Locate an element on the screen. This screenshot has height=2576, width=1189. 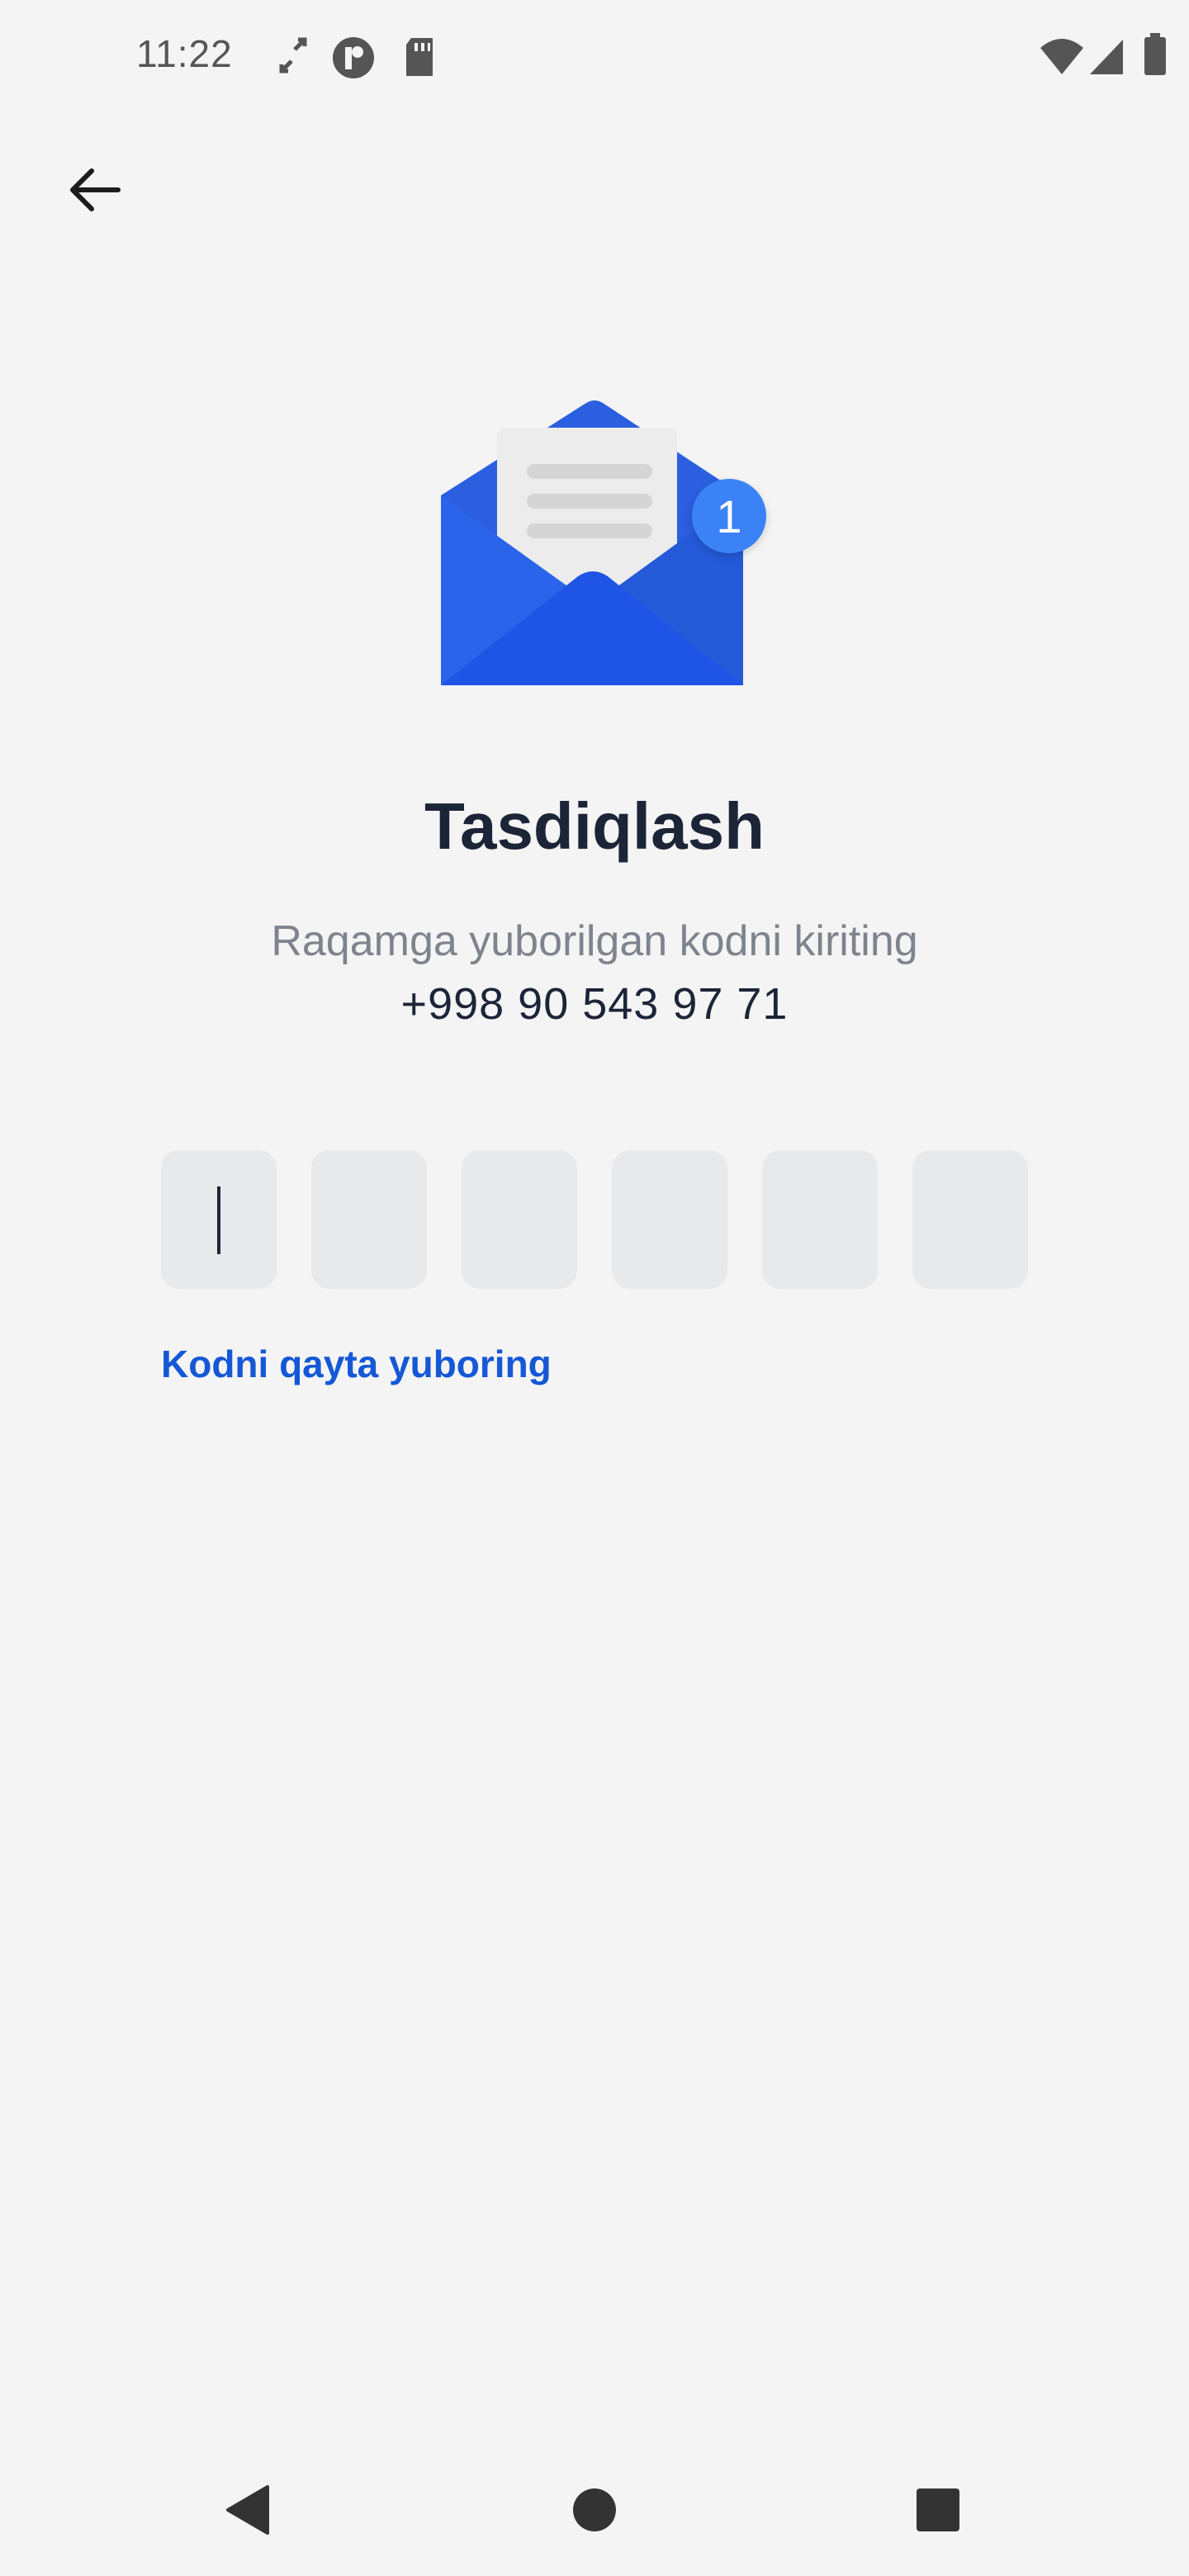
system-nav-bar is located at coordinates (594, 2510).